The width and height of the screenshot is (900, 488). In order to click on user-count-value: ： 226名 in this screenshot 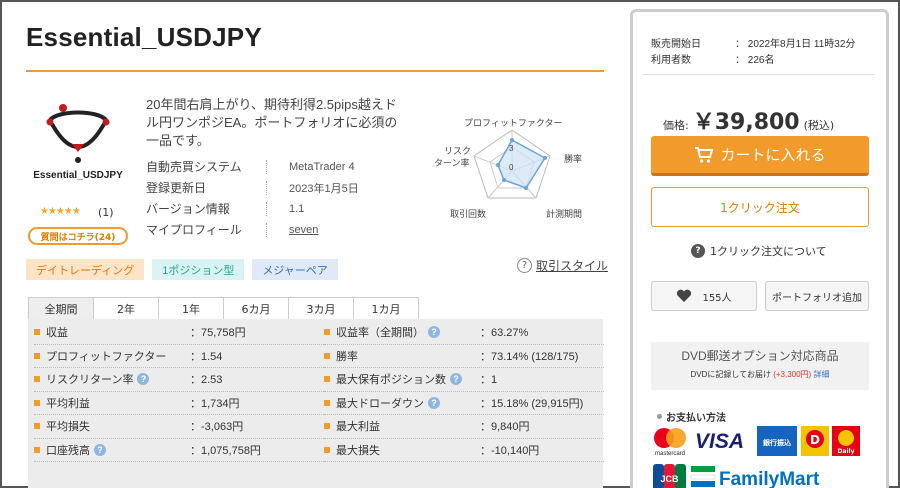, I will do `click(755, 60)`.